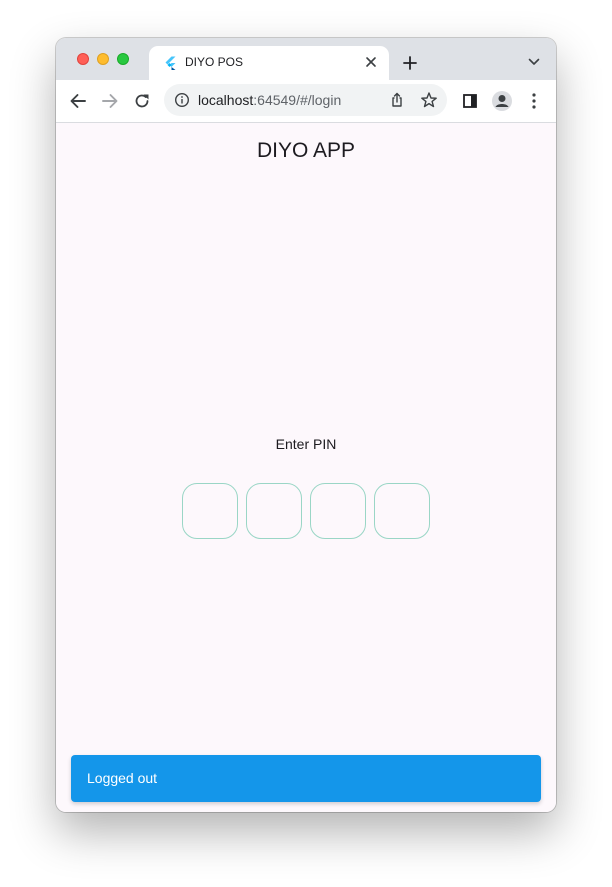 This screenshot has height=887, width=612. I want to click on plus-icon, so click(410, 63).